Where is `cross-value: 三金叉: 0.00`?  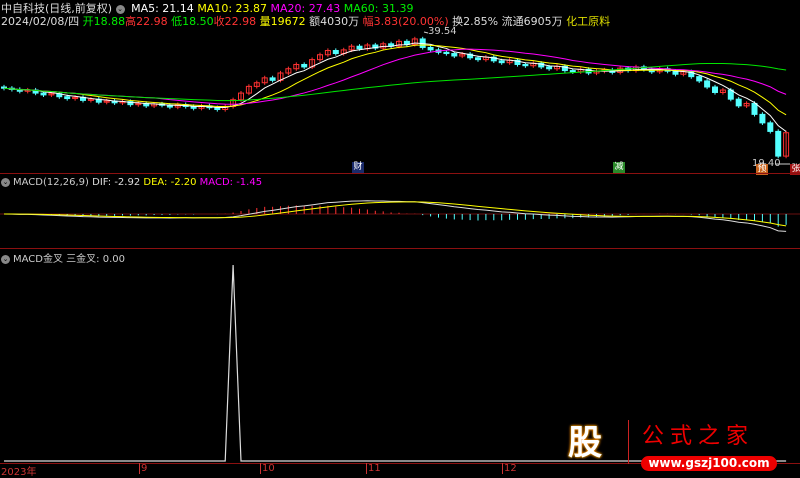 cross-value: 三金叉: 0.00 is located at coordinates (95, 259).